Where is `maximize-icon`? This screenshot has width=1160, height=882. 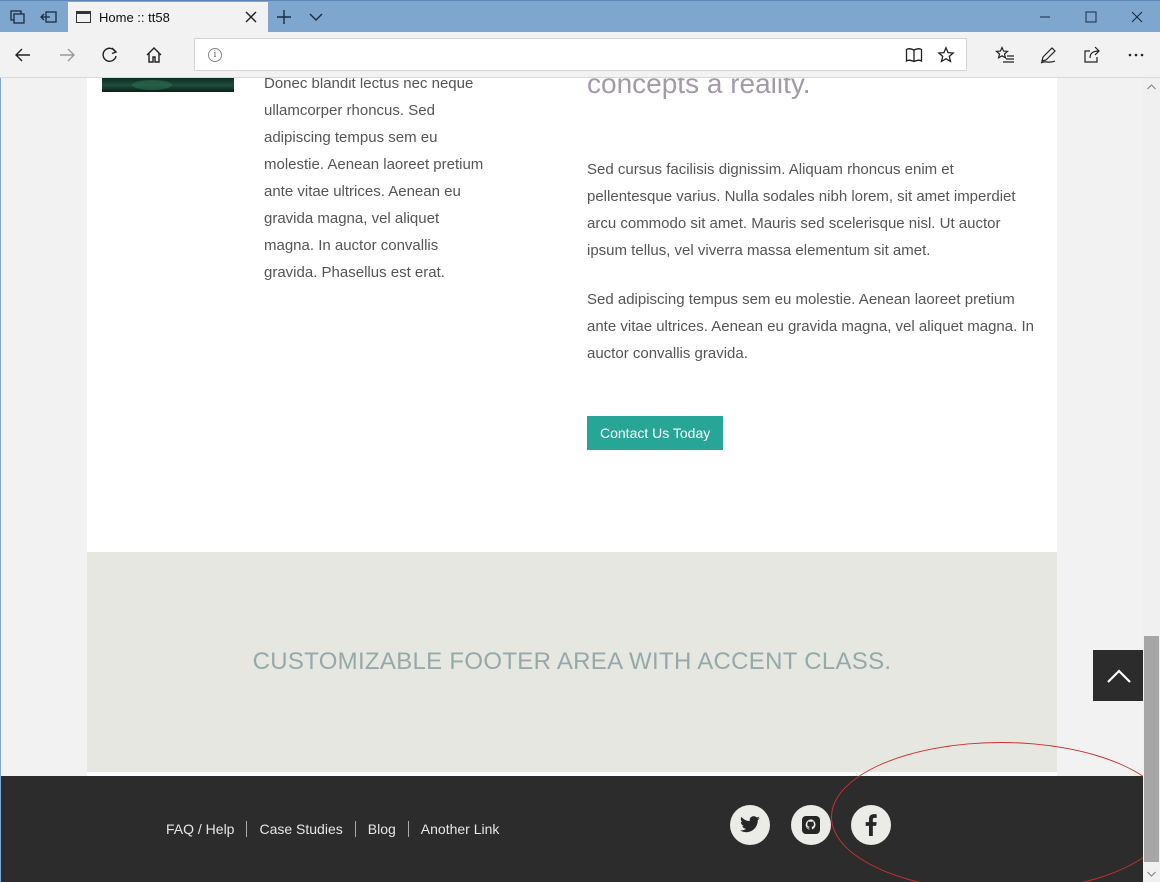
maximize-icon is located at coordinates (1091, 17).